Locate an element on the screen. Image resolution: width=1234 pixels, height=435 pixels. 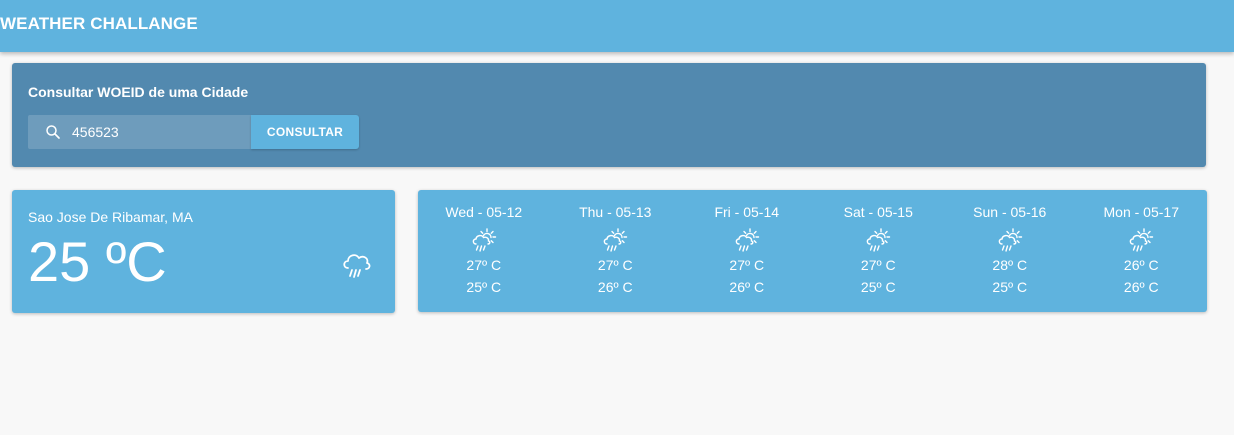
forecast-day-label: Fri - 05-14 is located at coordinates (747, 212).